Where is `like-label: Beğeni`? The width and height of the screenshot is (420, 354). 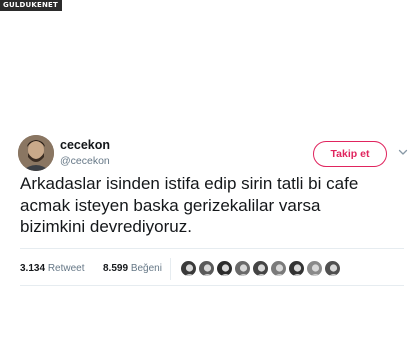
like-label: Beğeni is located at coordinates (146, 268).